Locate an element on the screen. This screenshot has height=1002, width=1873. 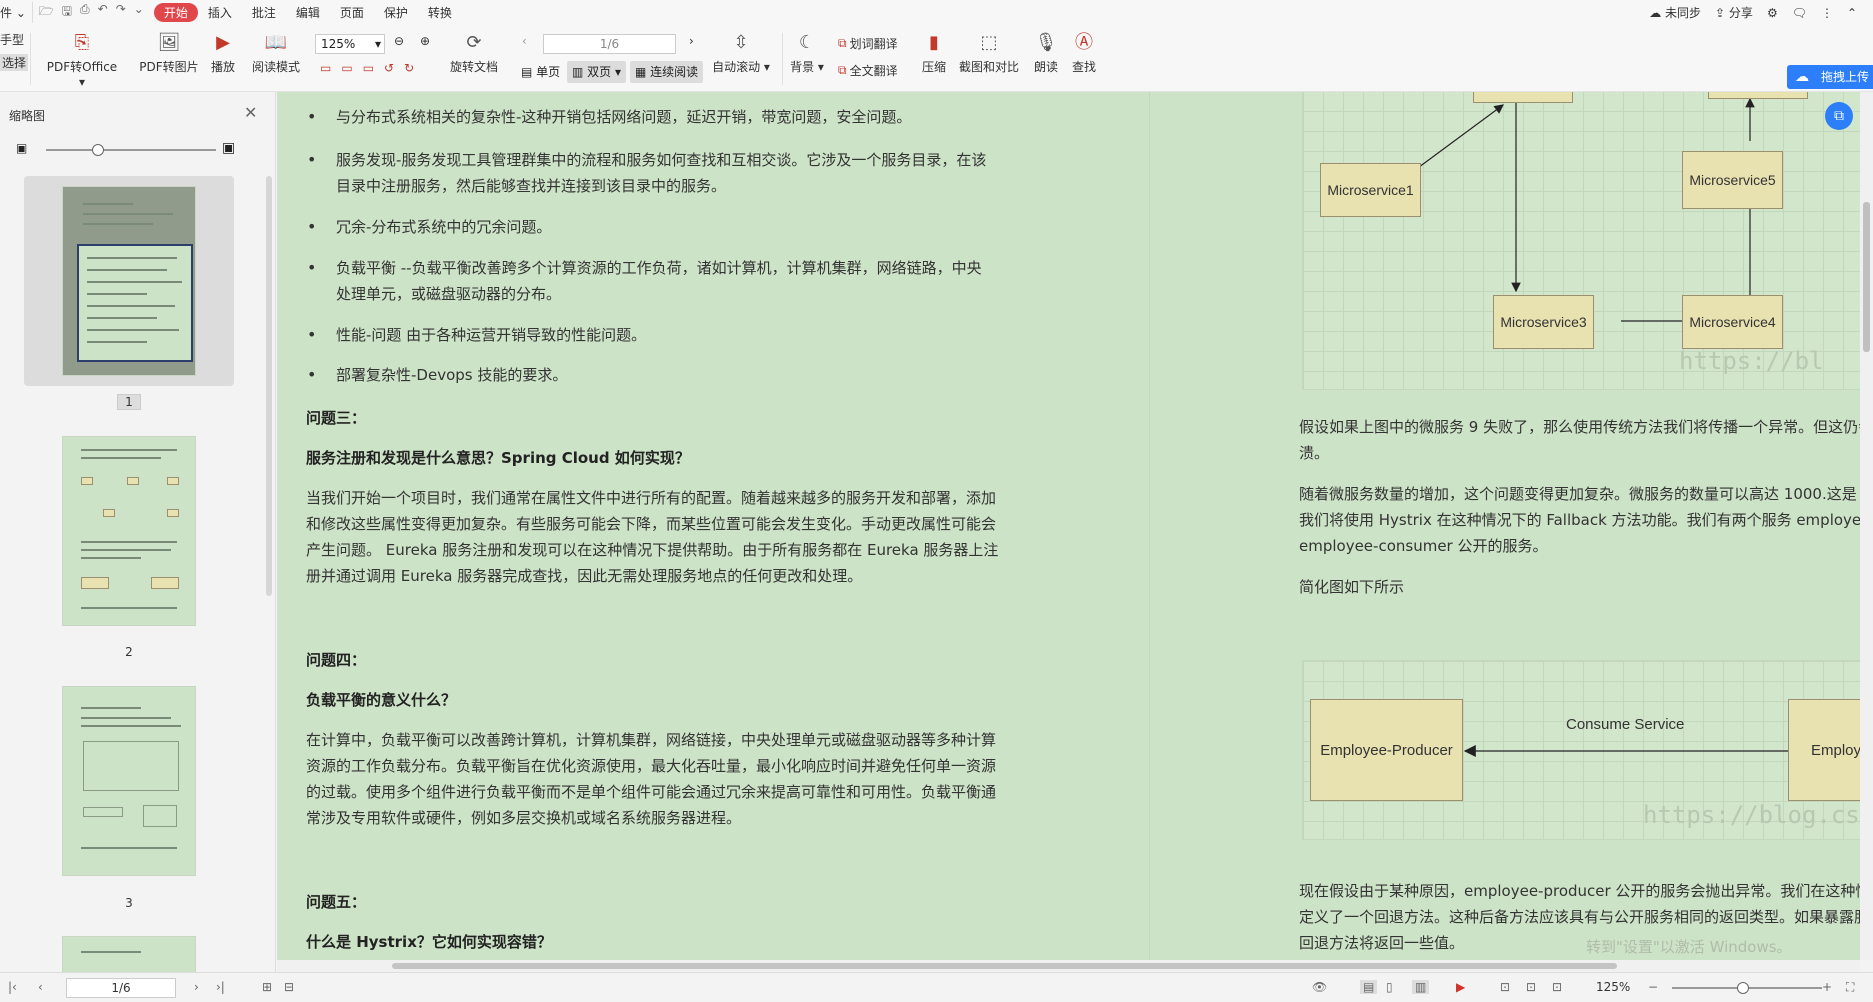
question-4-title: 负载平衡的意义什么？ is located at coordinates (381, 700).